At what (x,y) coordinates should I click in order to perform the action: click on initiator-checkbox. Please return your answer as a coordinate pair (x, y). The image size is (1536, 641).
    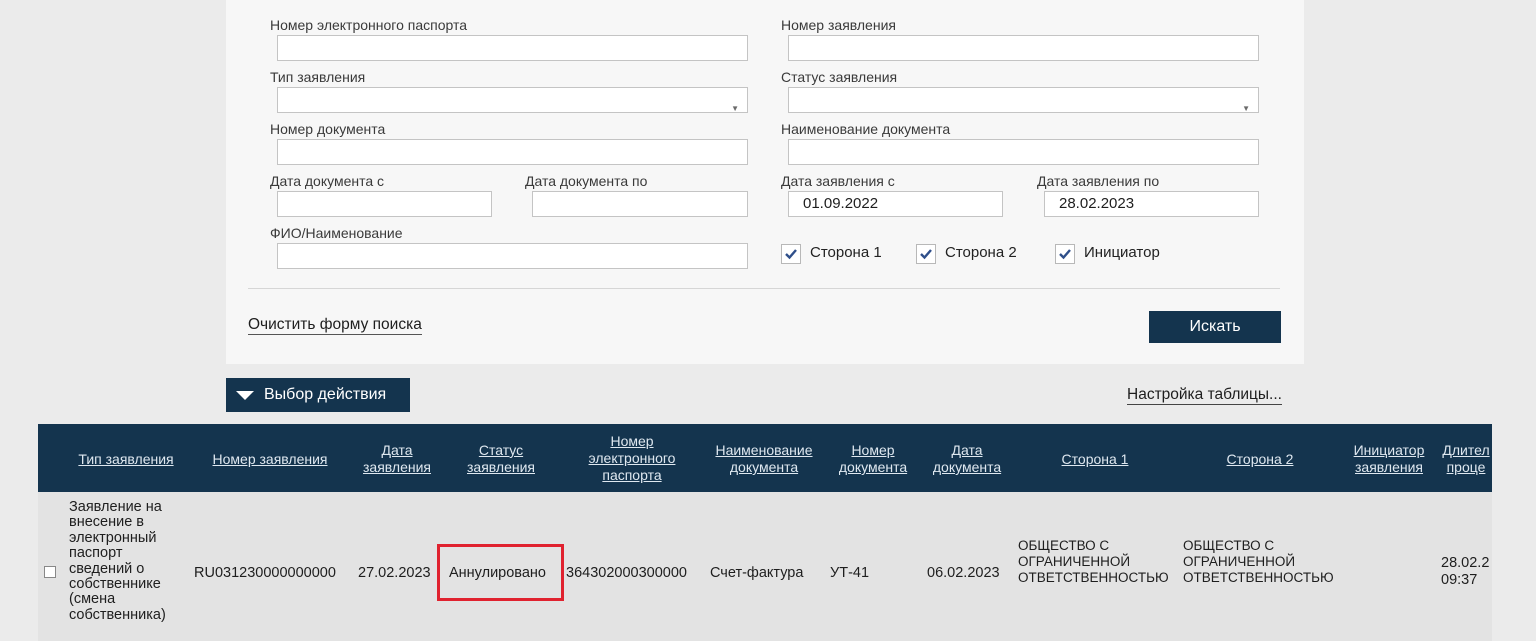
    Looking at the image, I should click on (1065, 254).